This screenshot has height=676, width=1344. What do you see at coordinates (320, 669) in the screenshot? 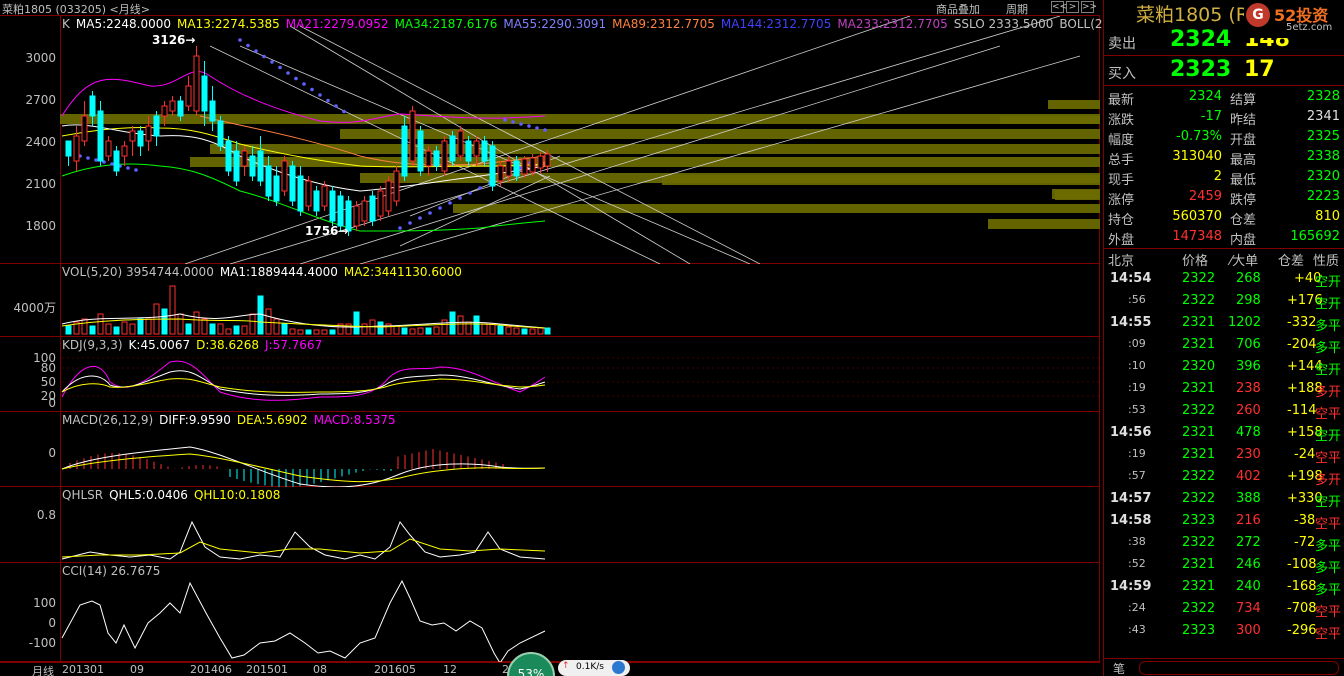
I see `x-tick: 08` at bounding box center [320, 669].